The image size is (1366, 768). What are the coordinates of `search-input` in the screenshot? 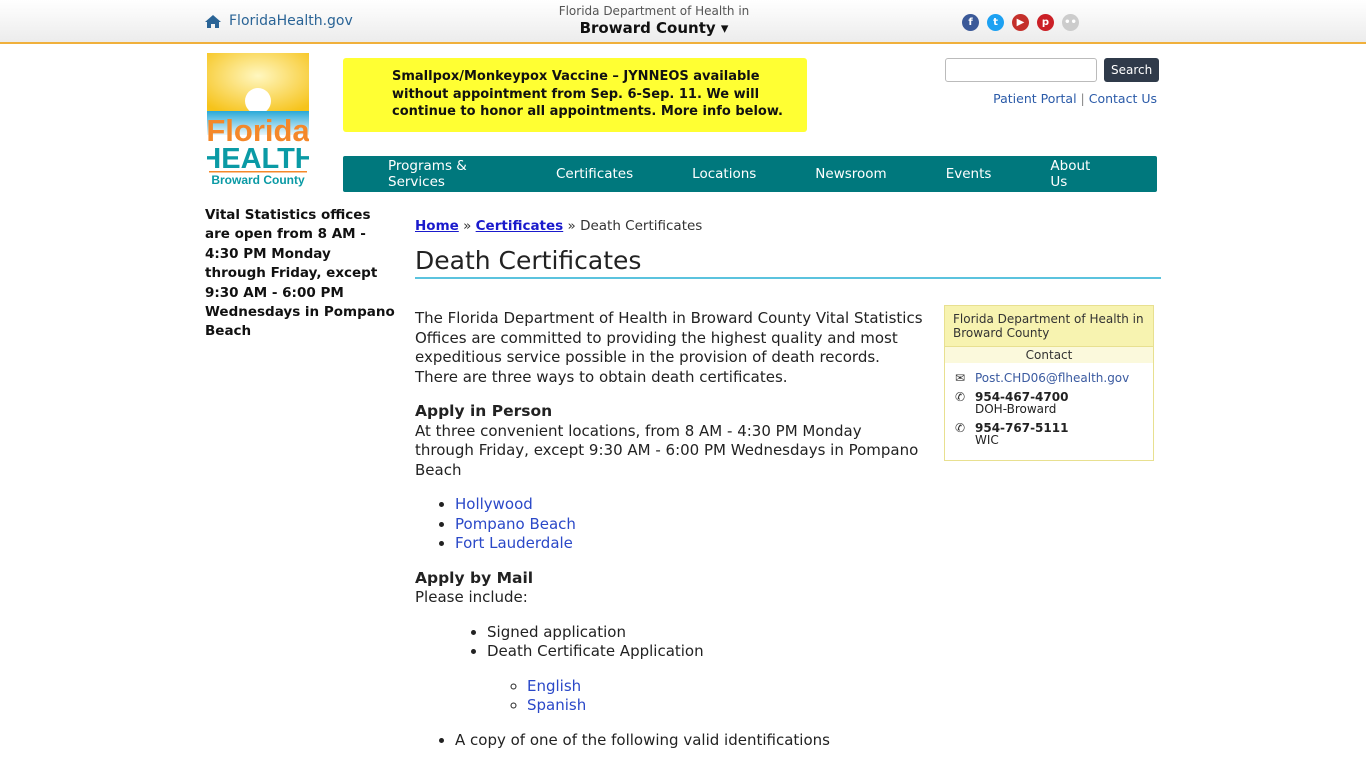 It's located at (1021, 70).